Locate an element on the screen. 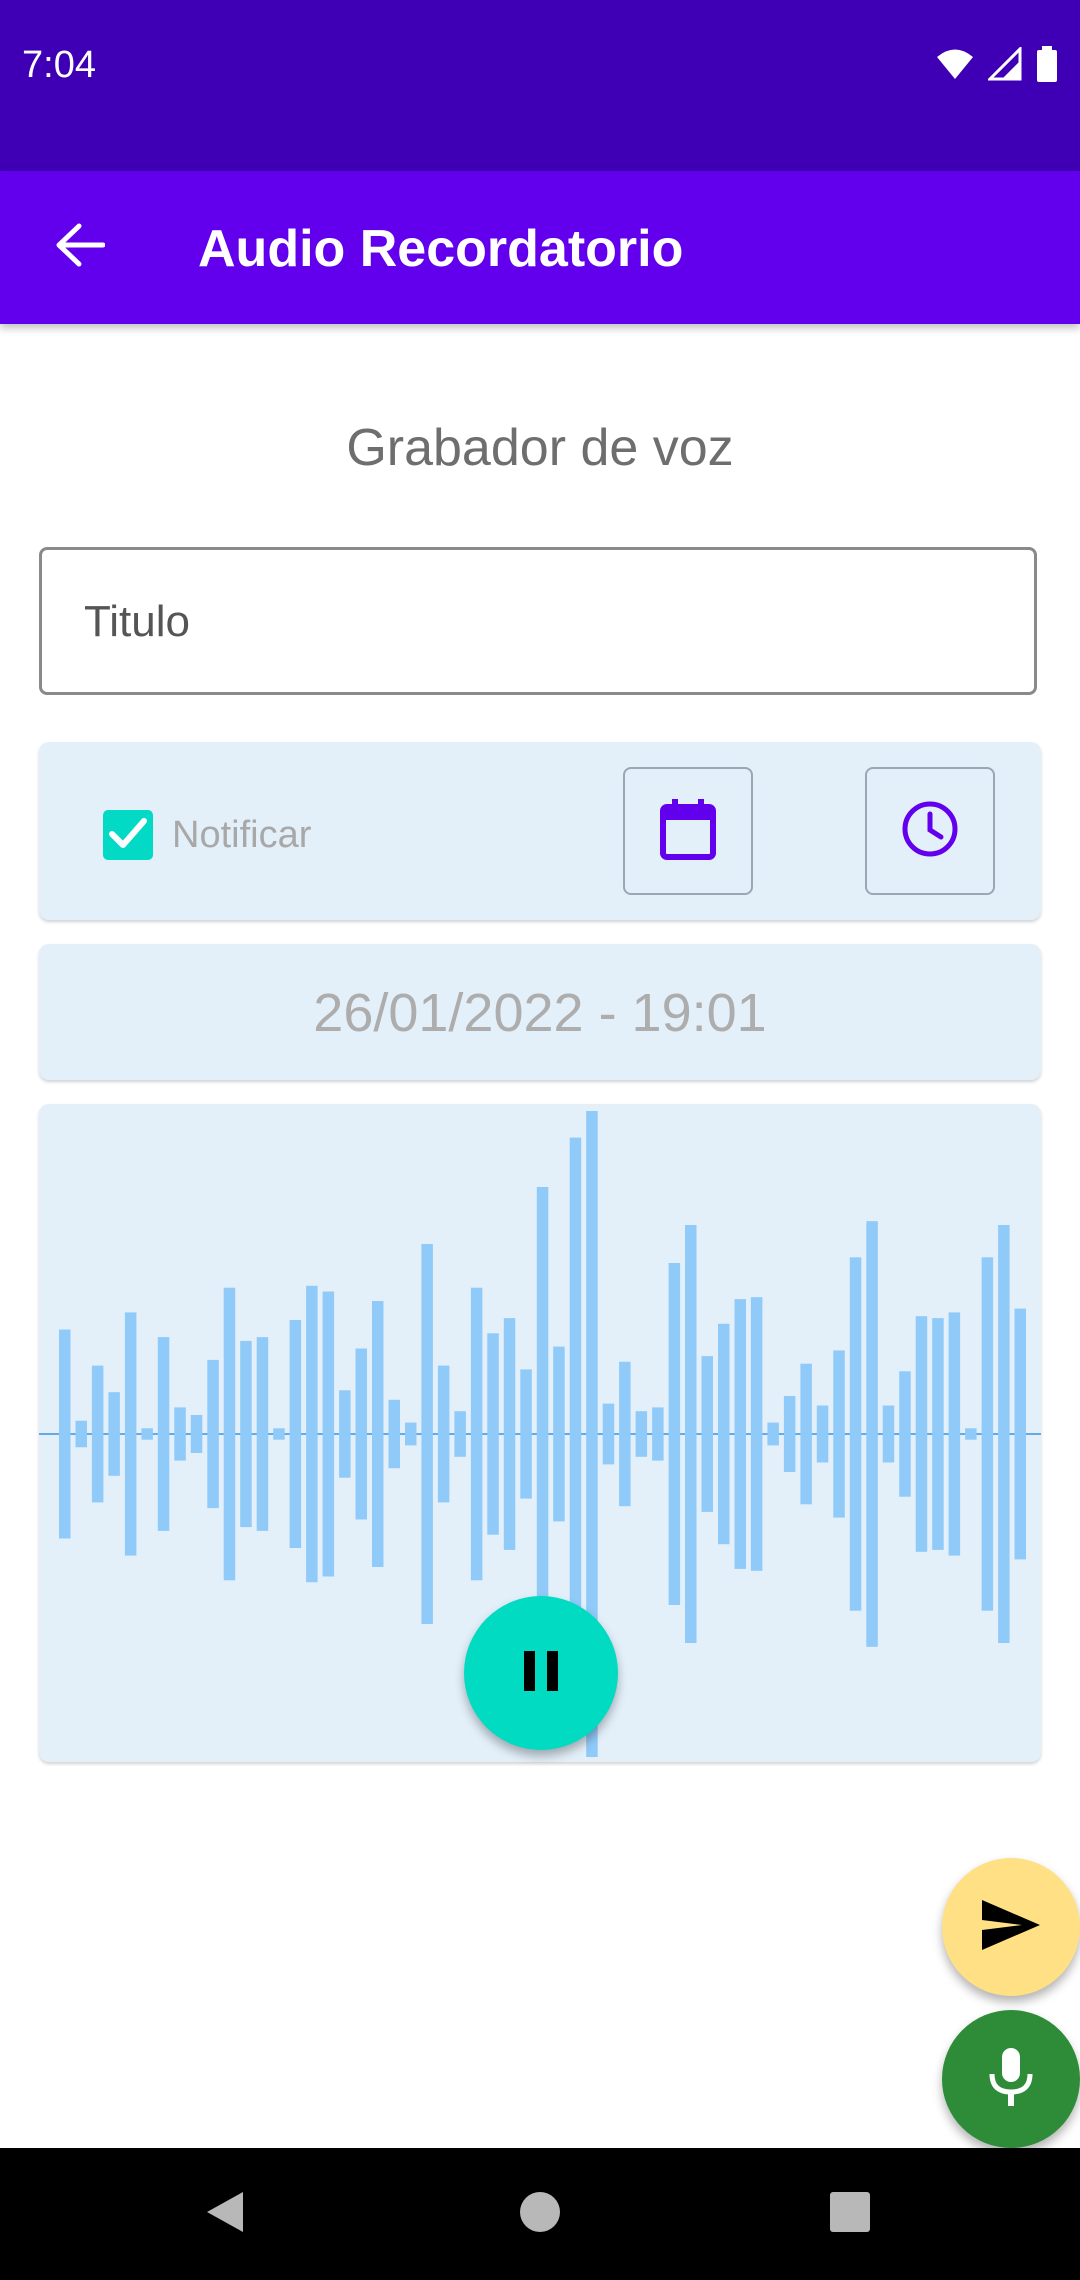  nav-recents-icon is located at coordinates (850, 2214).